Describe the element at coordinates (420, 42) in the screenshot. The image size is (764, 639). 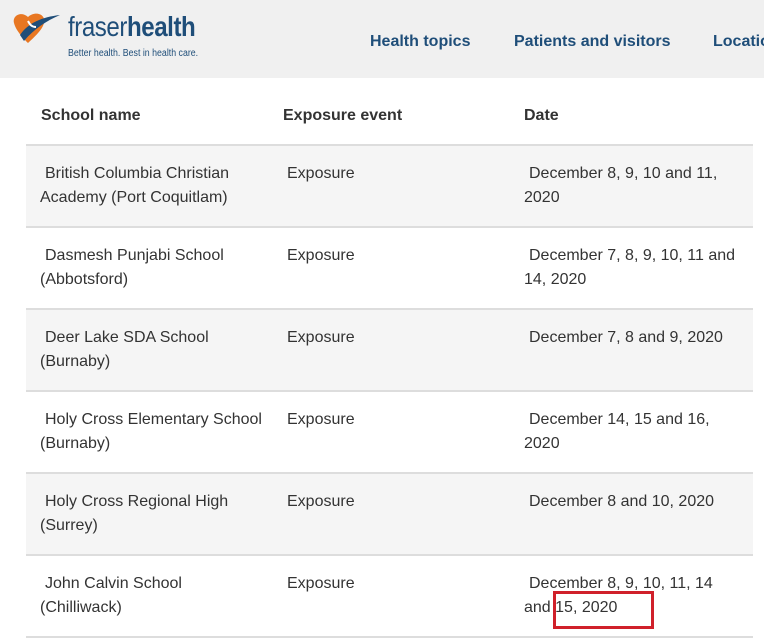
I see `nav-health-topics: Health topics` at that location.